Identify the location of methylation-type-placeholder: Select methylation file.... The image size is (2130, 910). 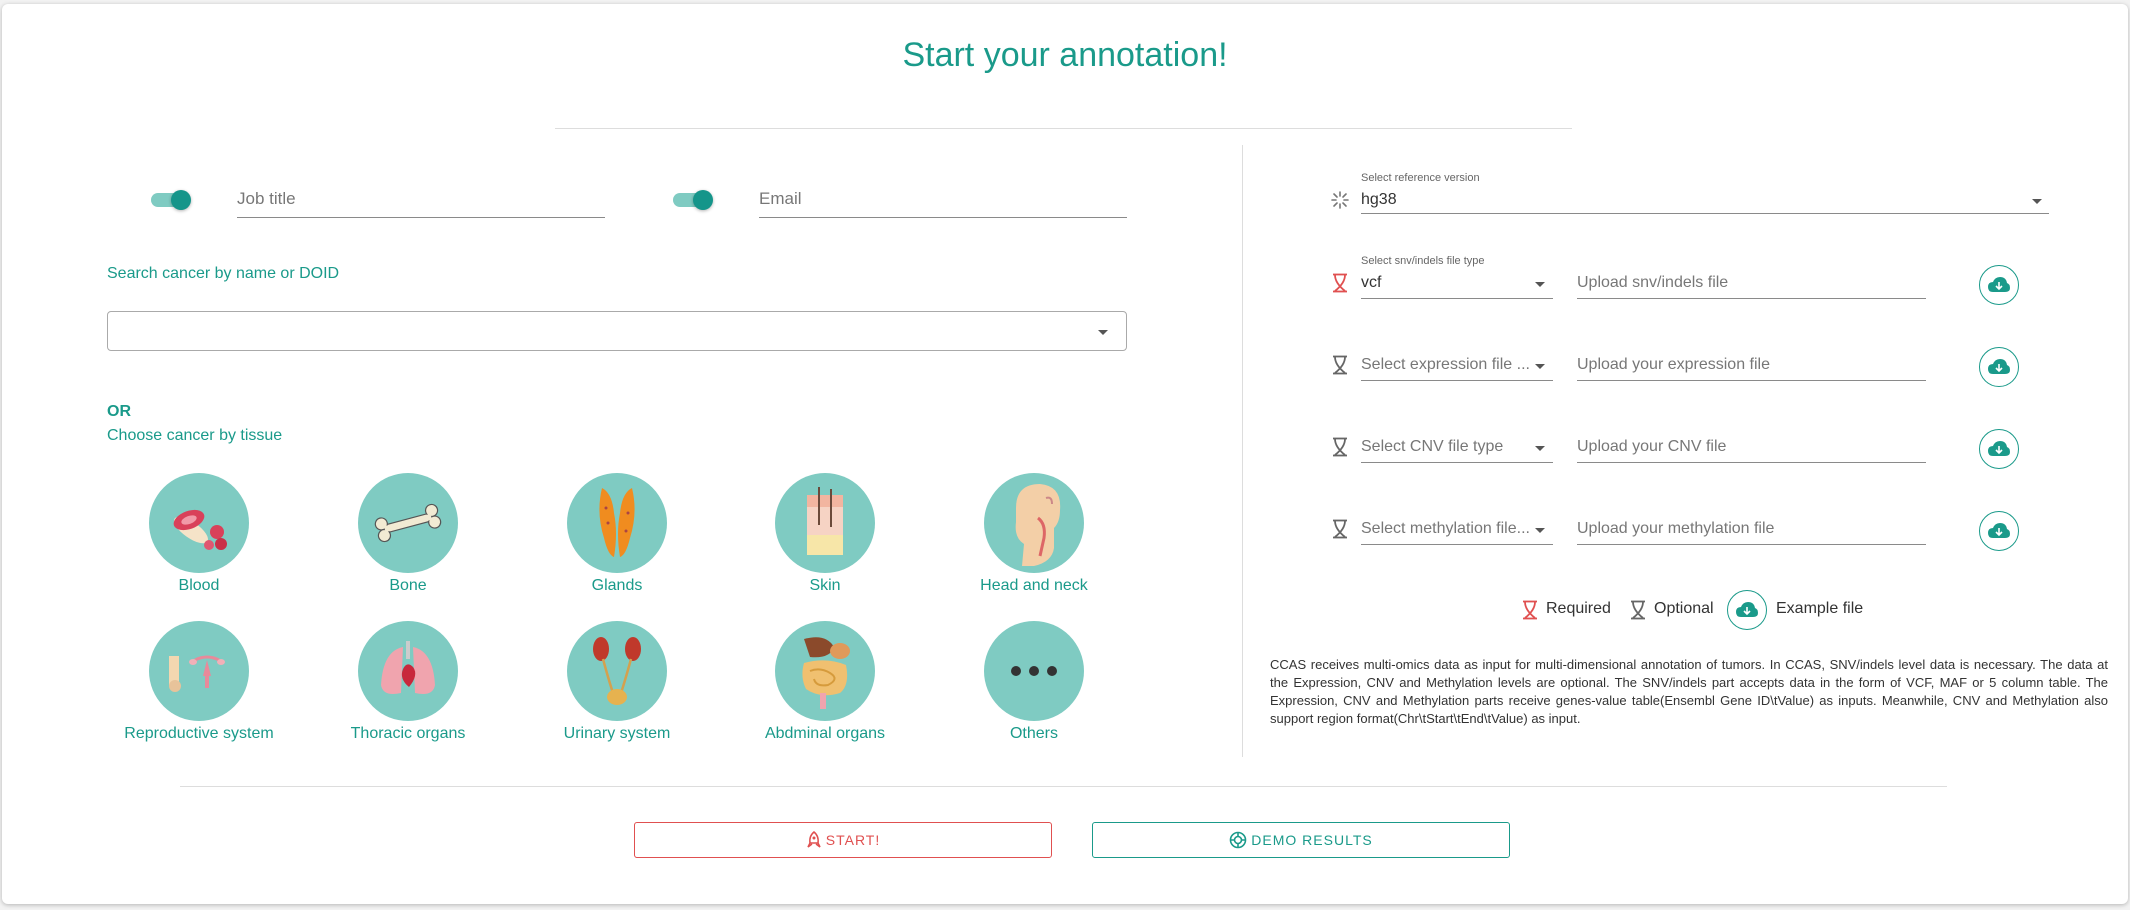
(1445, 528).